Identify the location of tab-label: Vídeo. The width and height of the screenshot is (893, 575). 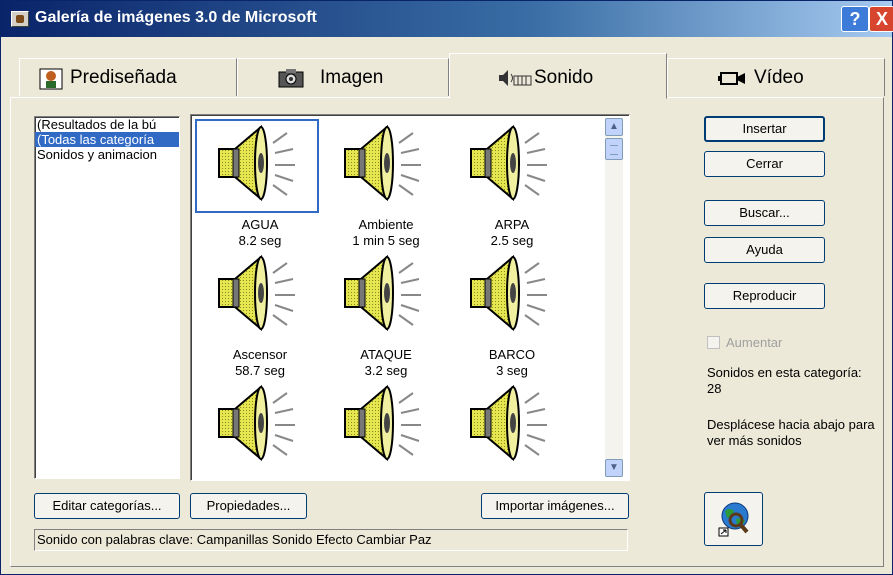
(779, 77).